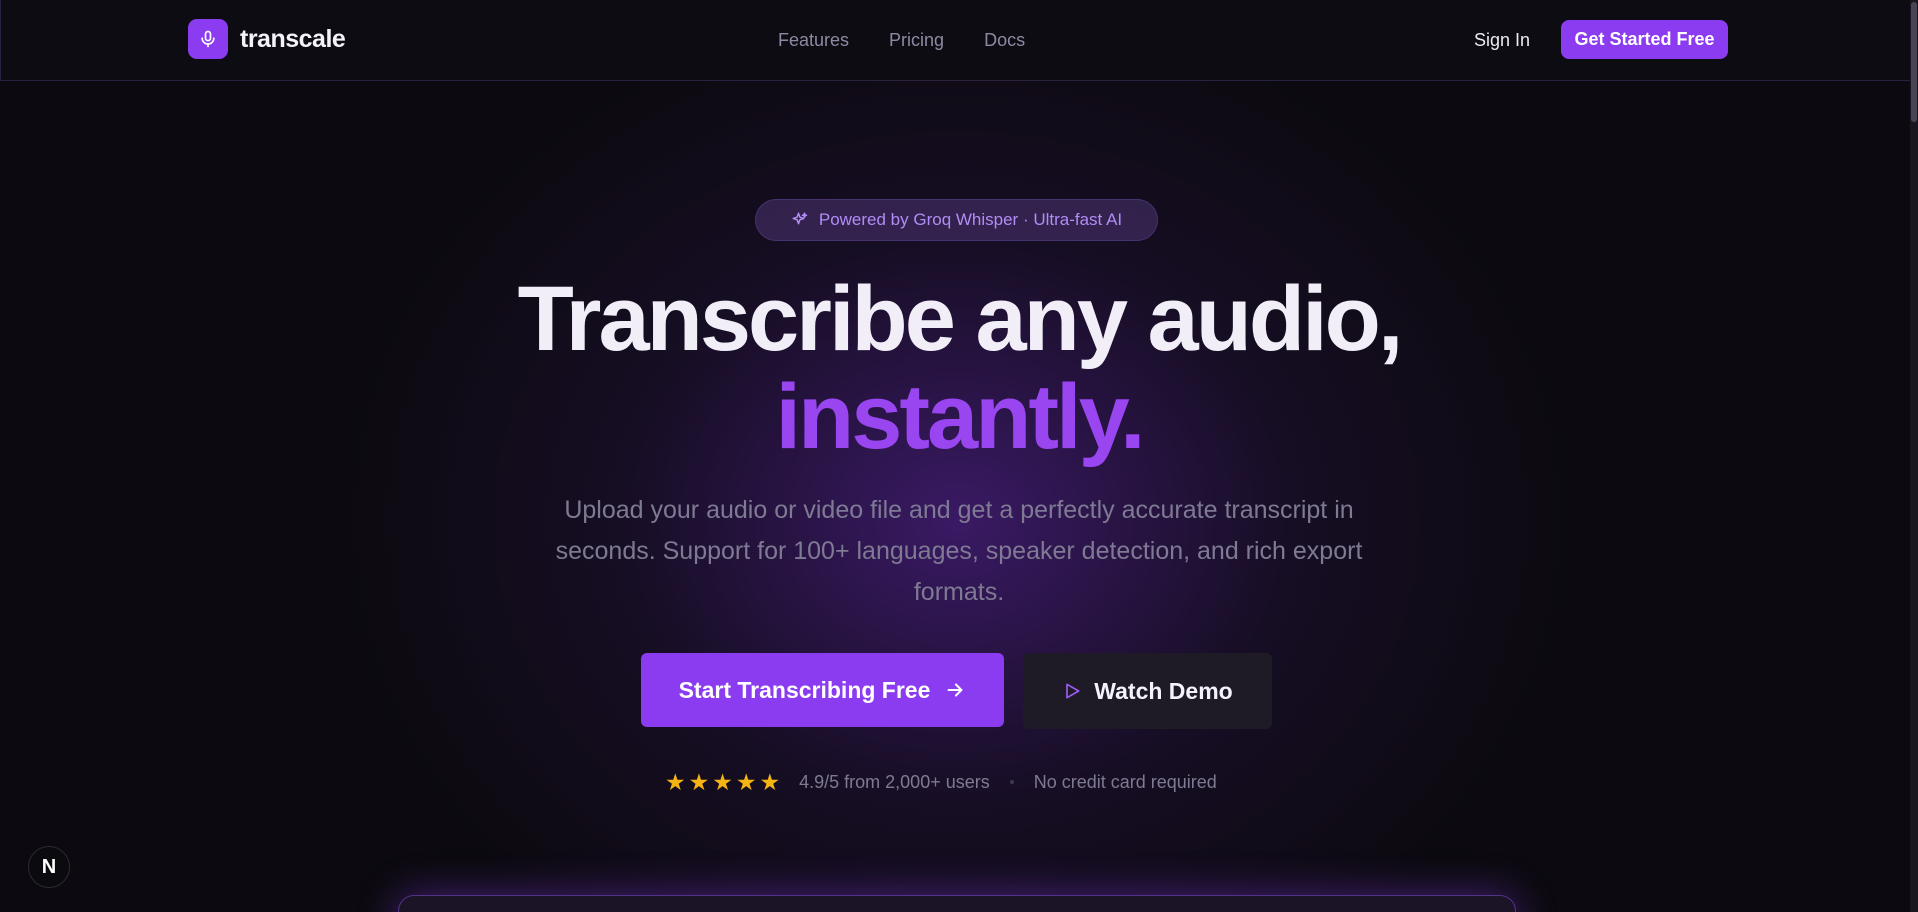 This screenshot has height=912, width=1918. I want to click on watch-demo-button: Watch Demo, so click(1147, 691).